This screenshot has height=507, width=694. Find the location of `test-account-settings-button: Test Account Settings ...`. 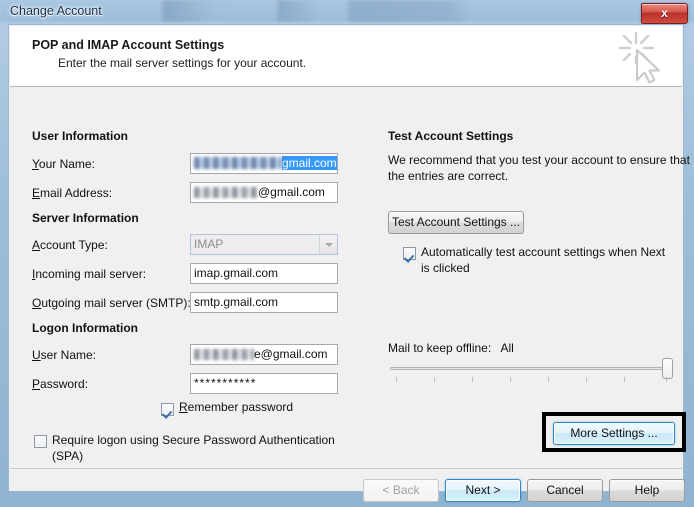

test-account-settings-button: Test Account Settings ... is located at coordinates (456, 222).